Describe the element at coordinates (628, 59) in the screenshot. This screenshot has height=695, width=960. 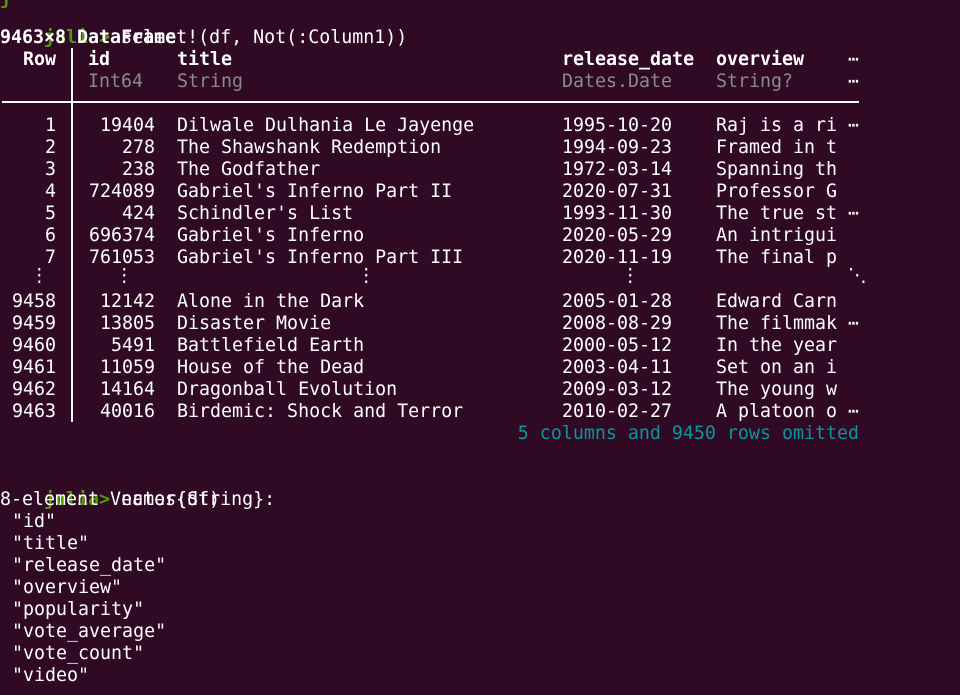
I see `column-header-release-date: release_date` at that location.